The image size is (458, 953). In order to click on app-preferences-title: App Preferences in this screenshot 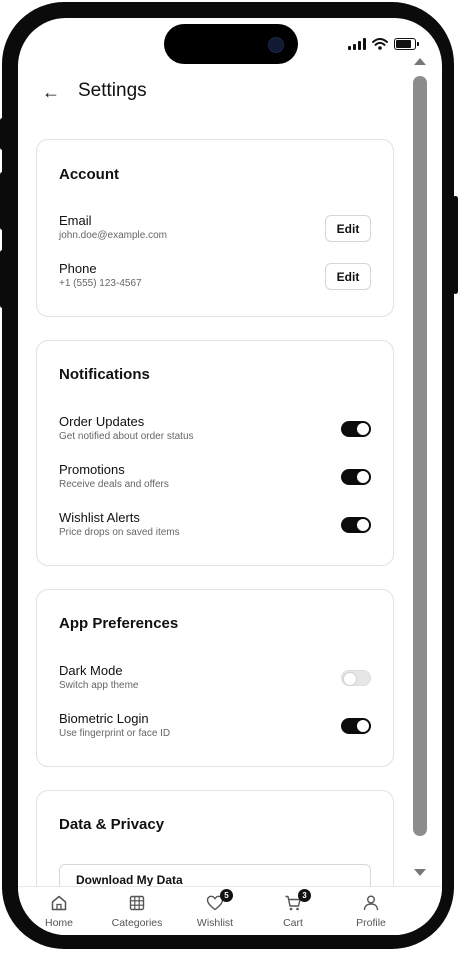, I will do `click(119, 623)`.